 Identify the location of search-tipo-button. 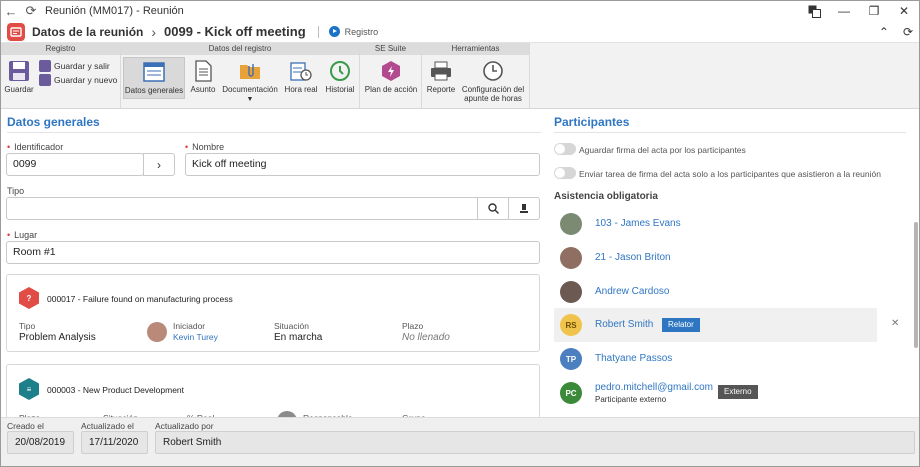
(493, 208).